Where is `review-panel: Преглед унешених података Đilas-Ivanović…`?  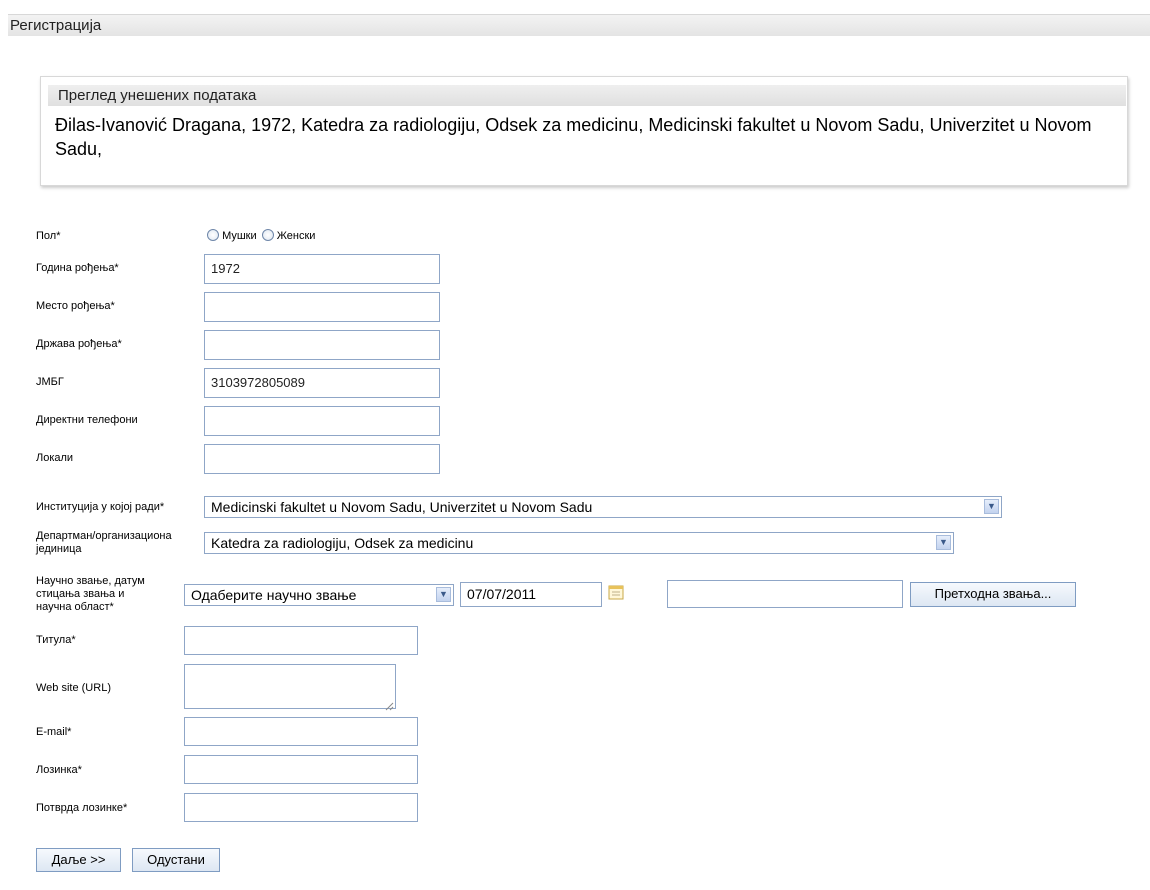
review-panel: Преглед унешених података Đilas-Ivanović… is located at coordinates (584, 131).